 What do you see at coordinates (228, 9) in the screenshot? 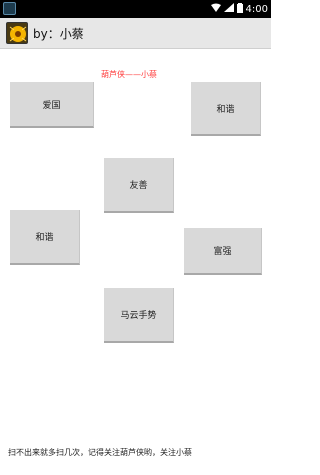
I see `signal-icon` at bounding box center [228, 9].